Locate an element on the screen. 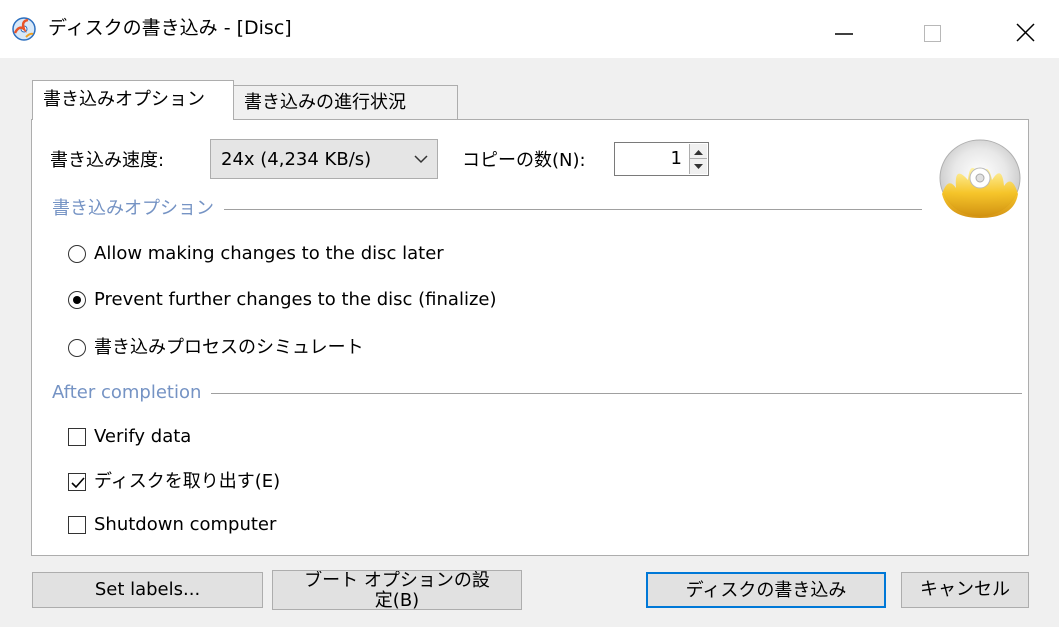 This screenshot has width=1059, height=627. spin-down-button is located at coordinates (698, 166).